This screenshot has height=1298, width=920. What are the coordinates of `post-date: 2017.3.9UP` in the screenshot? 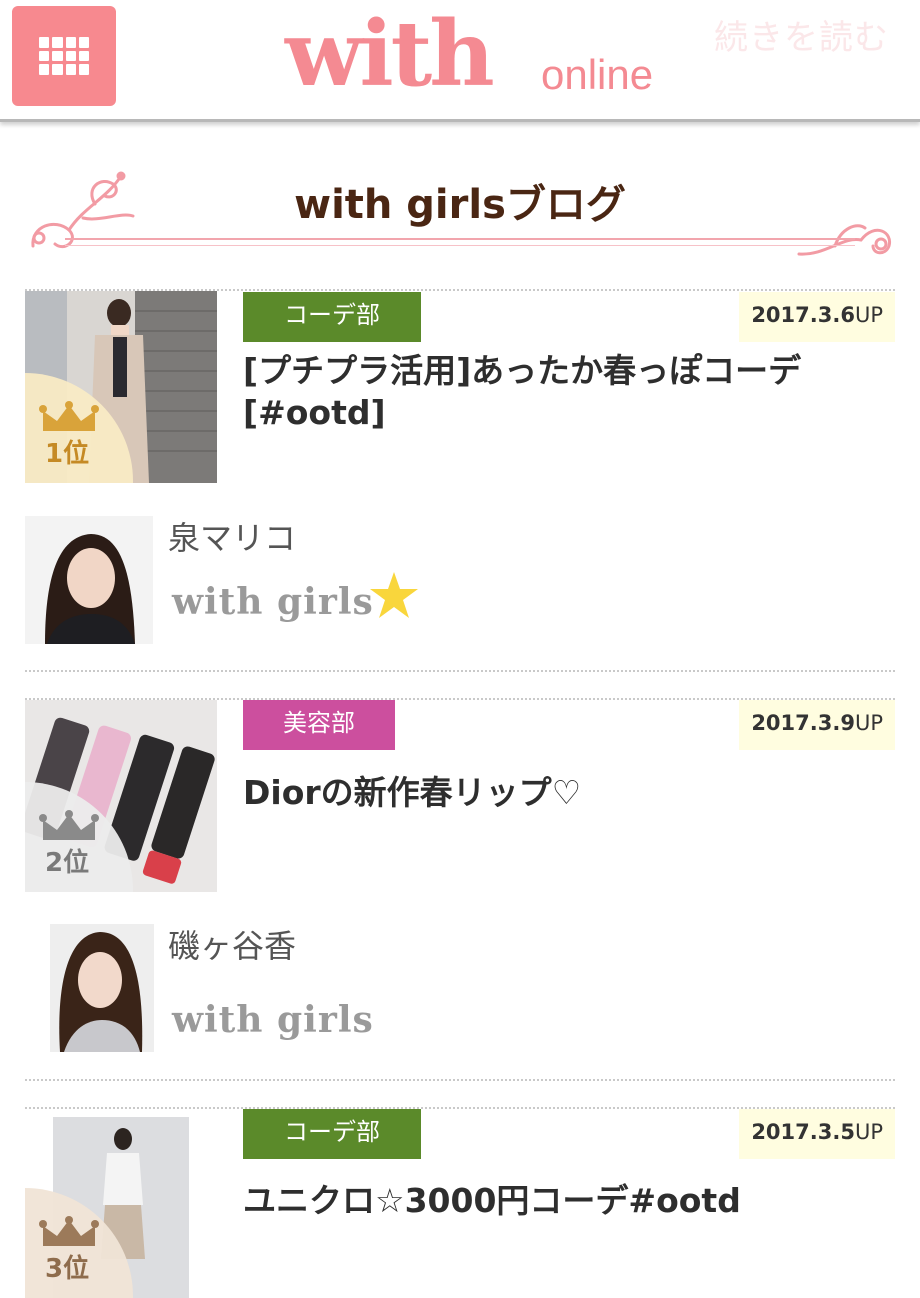 It's located at (817, 725).